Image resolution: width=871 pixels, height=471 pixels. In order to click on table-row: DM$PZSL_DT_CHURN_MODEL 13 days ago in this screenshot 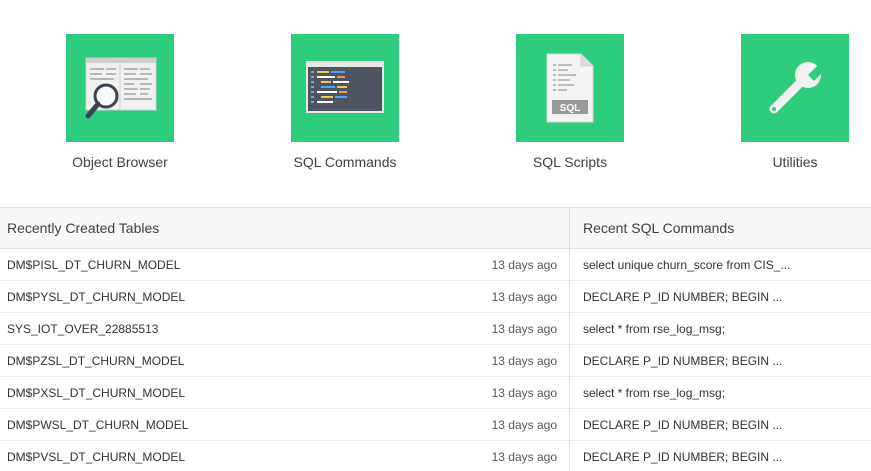, I will do `click(284, 361)`.